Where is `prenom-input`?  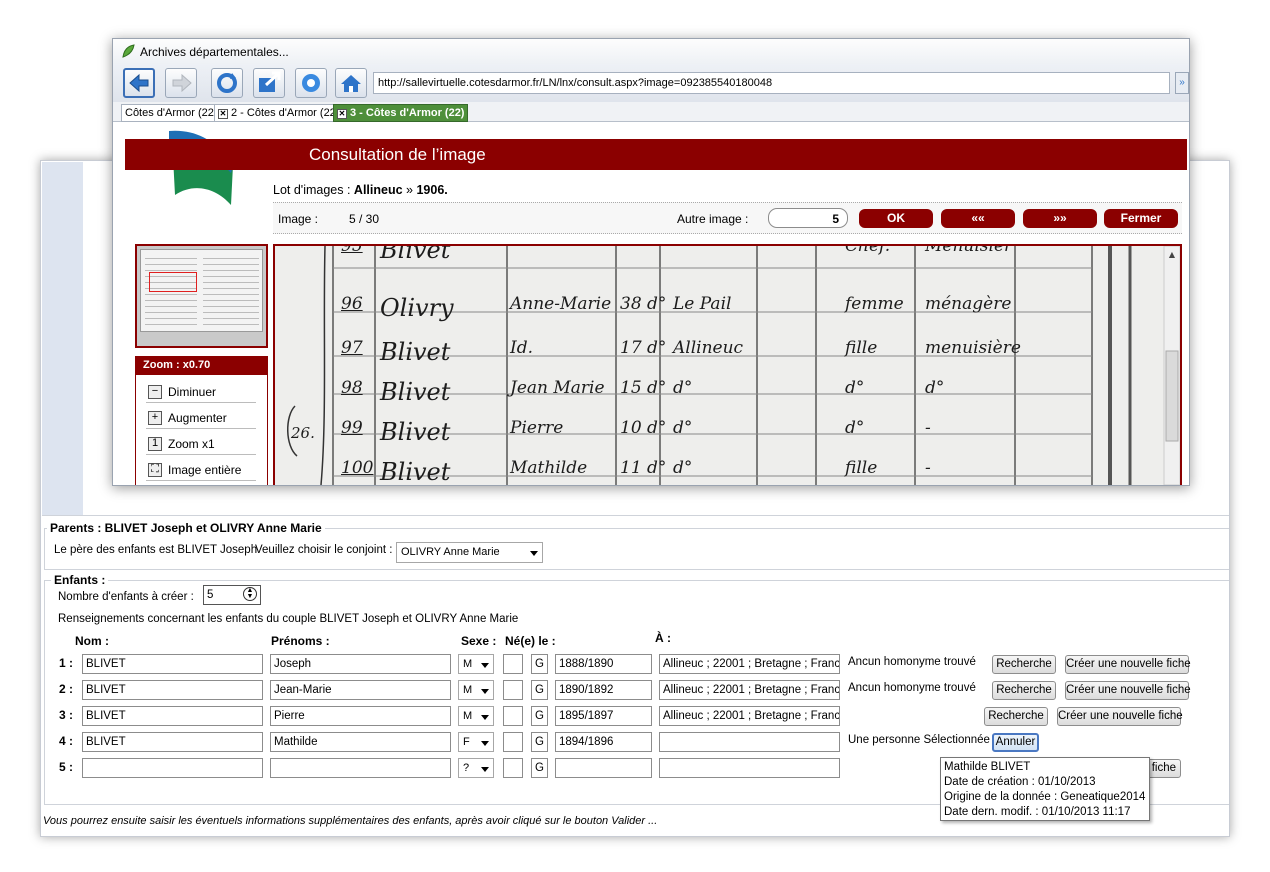
prenom-input is located at coordinates (360, 768).